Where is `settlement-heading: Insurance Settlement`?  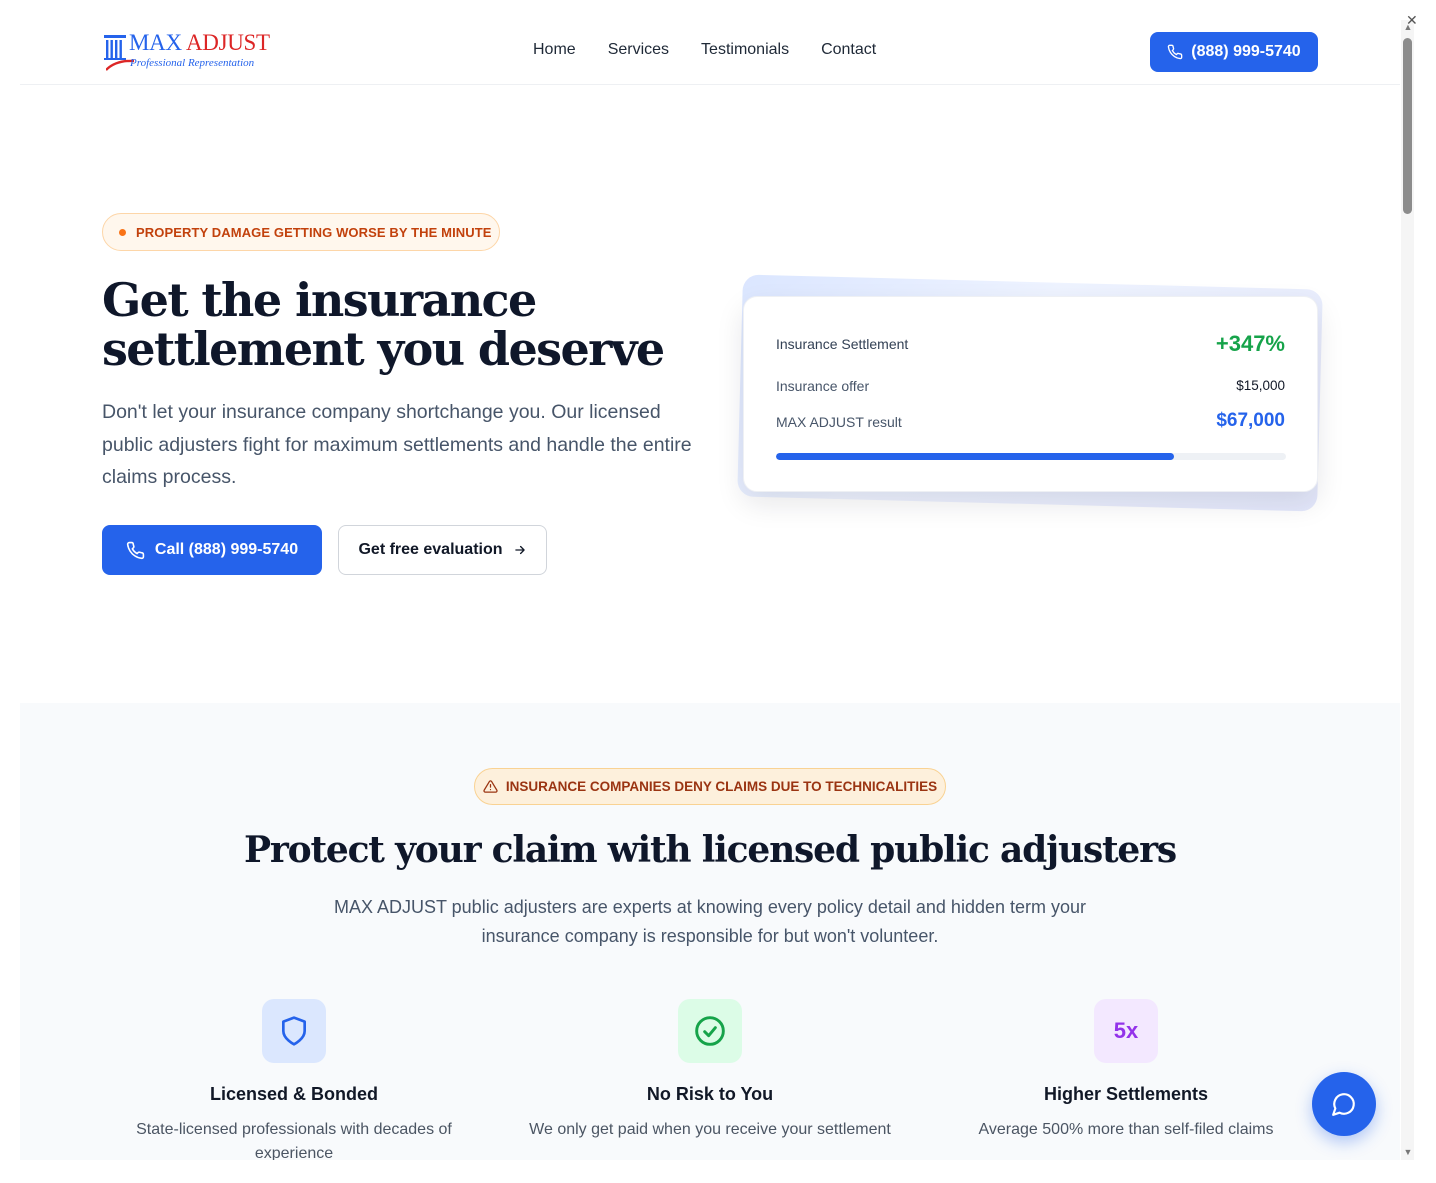
settlement-heading: Insurance Settlement is located at coordinates (842, 344).